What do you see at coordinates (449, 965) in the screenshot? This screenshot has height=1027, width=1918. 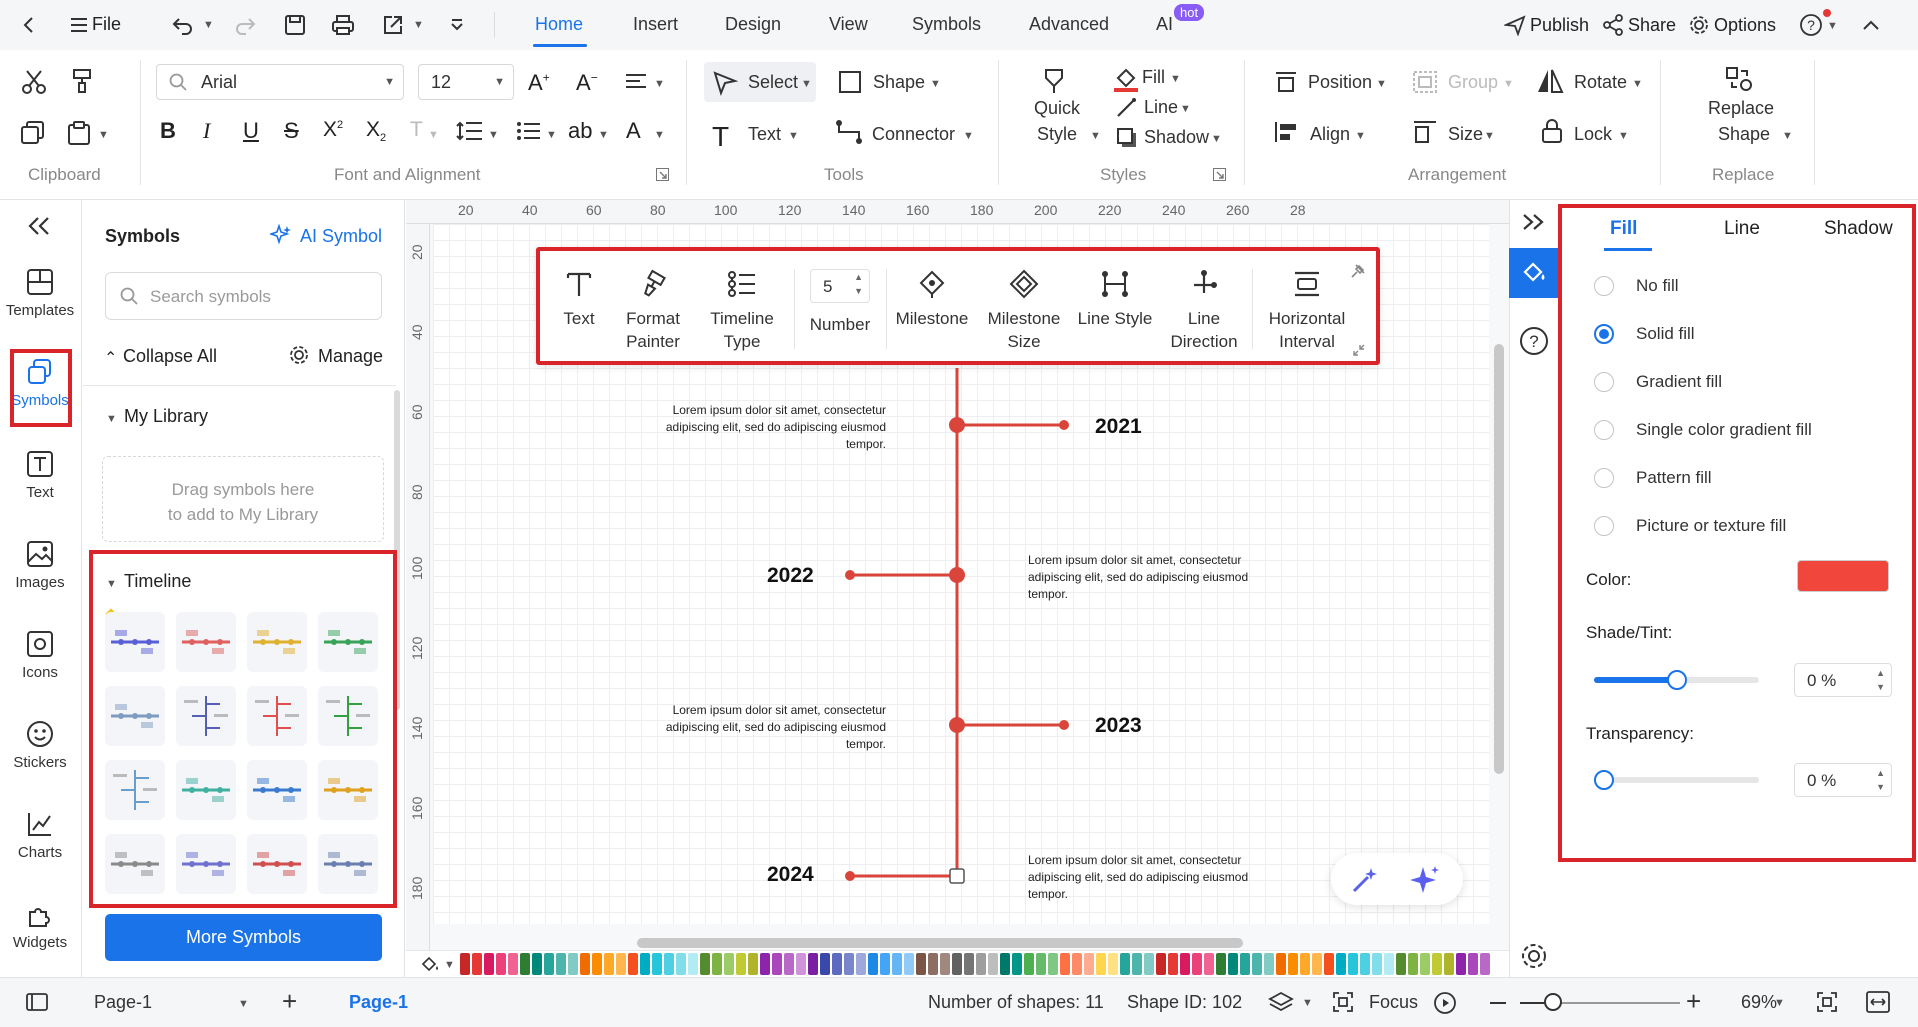 I see `palette-dropdown-icon: ▼` at bounding box center [449, 965].